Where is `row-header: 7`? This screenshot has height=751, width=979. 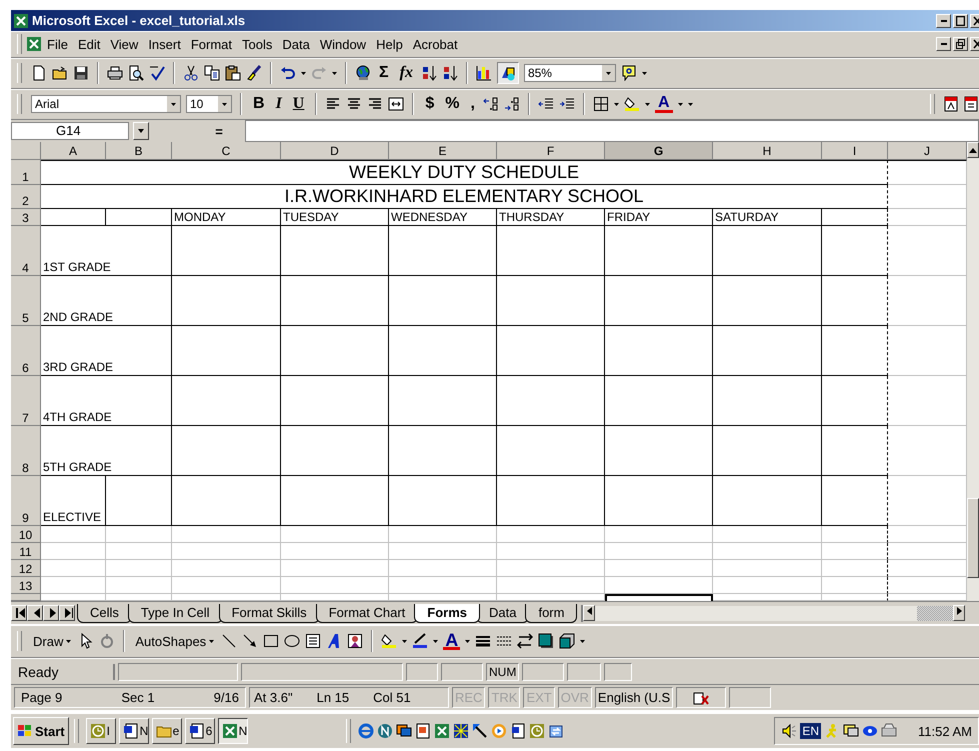
row-header: 7 is located at coordinates (26, 401).